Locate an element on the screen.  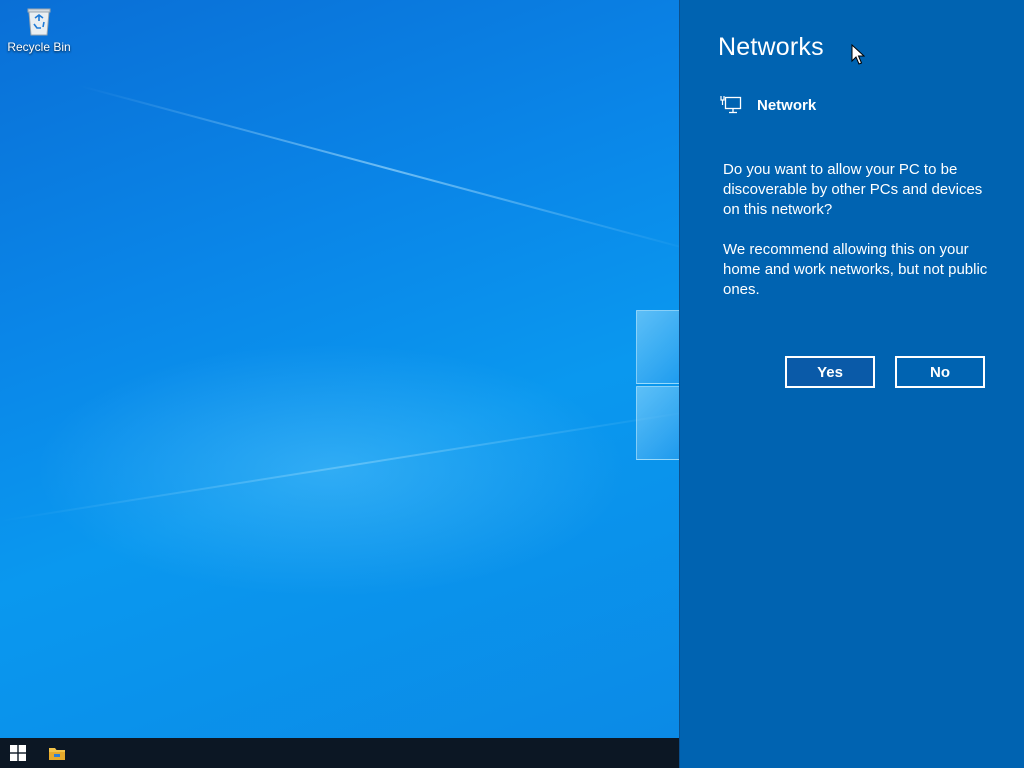
start-button is located at coordinates (18, 753).